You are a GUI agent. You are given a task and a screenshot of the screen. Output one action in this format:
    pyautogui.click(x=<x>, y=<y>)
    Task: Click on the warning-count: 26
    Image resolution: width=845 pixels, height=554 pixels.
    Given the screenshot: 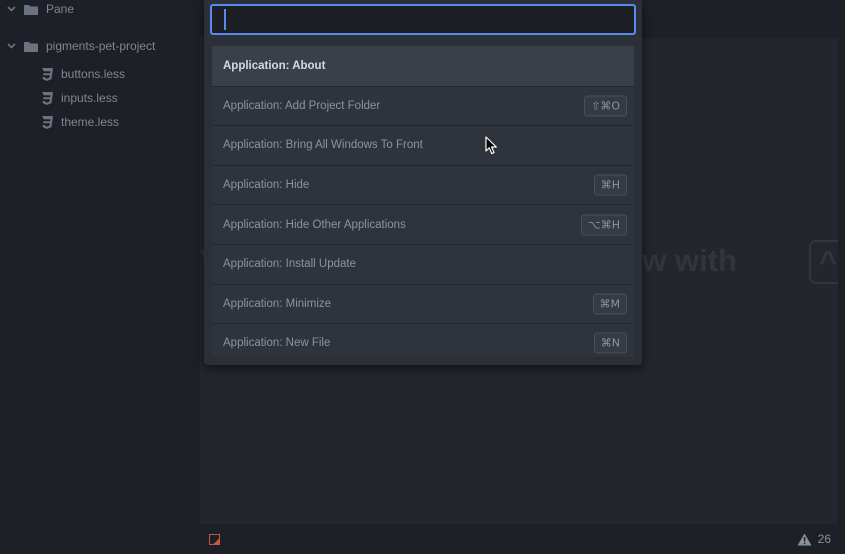 What is the action you would take?
    pyautogui.click(x=824, y=539)
    